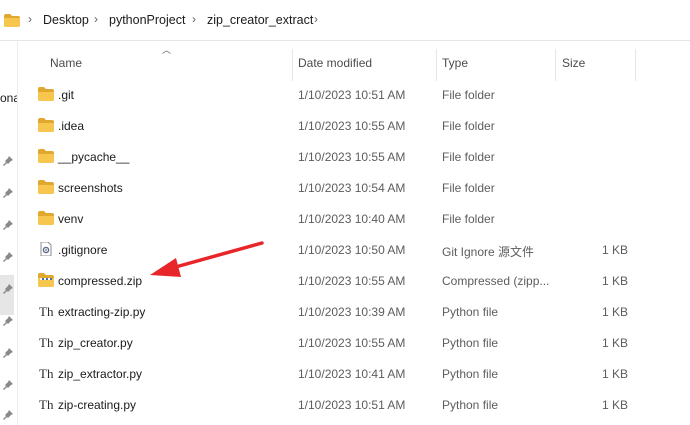  I want to click on column-header-name: Name, so click(66, 63).